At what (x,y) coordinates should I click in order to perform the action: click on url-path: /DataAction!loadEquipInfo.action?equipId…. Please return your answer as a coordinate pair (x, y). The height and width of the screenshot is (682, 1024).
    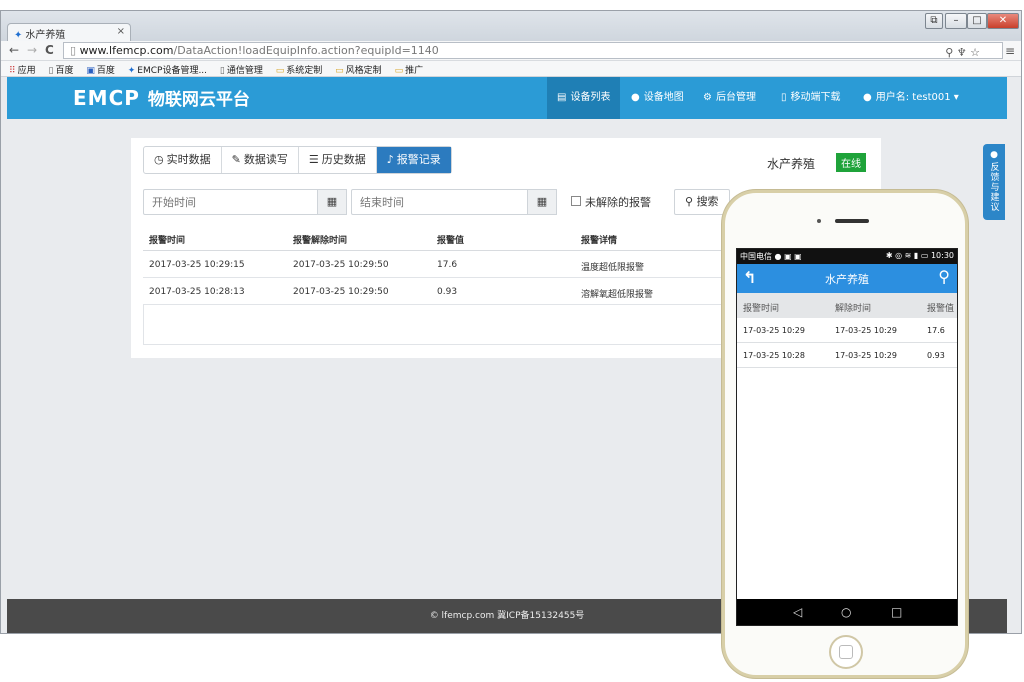
    Looking at the image, I should click on (306, 50).